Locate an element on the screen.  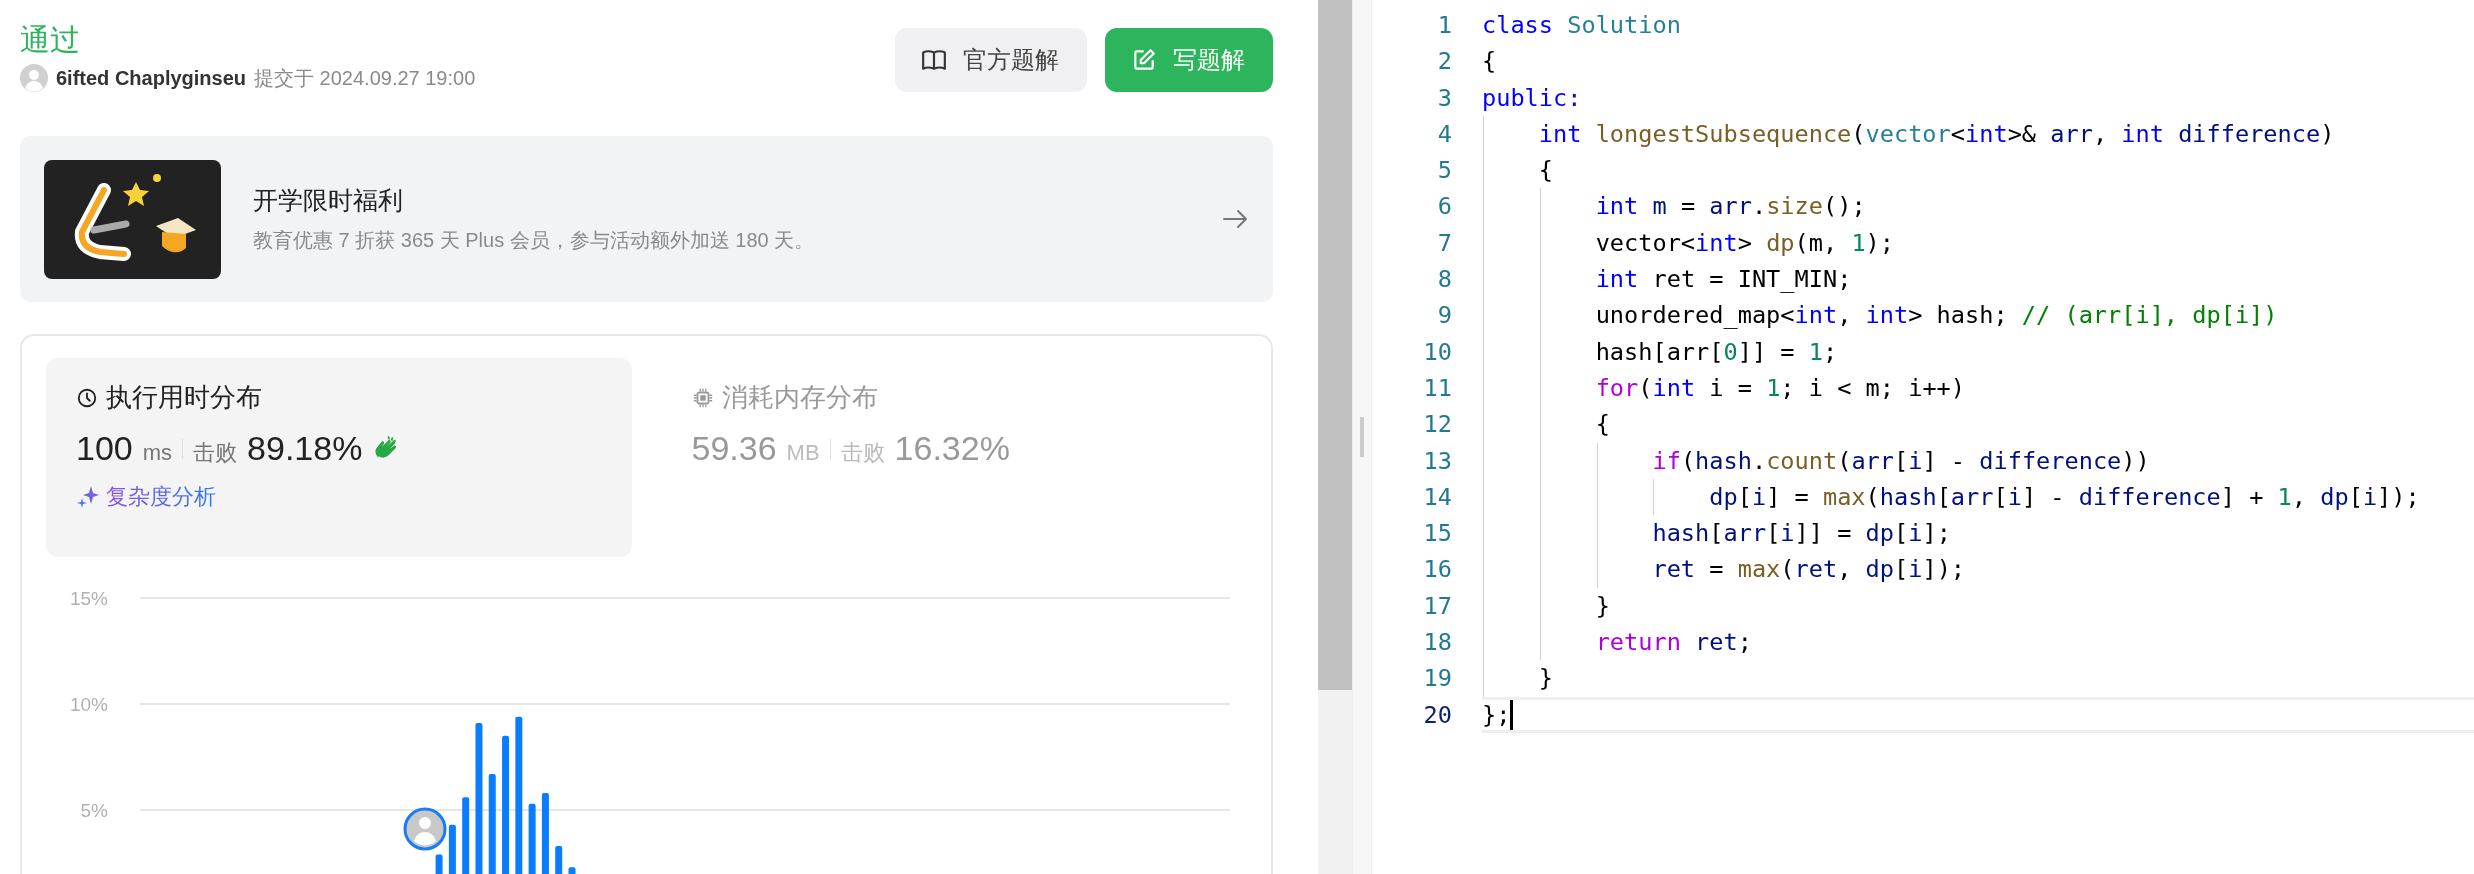
submit-time: 提交于 2024.09.27 19:00 is located at coordinates (365, 78).